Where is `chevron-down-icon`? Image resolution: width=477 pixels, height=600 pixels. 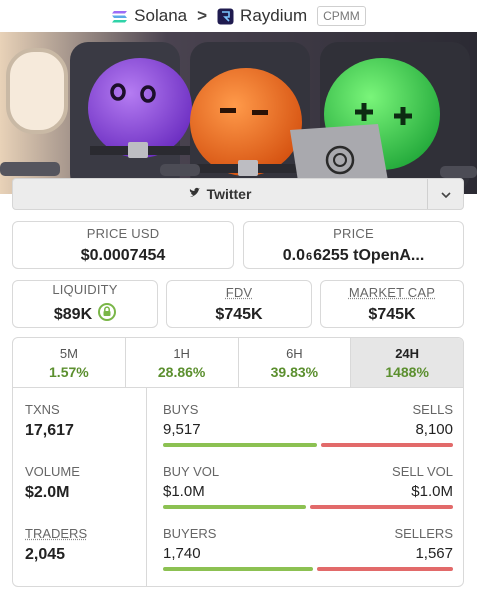
chevron-down-icon is located at coordinates (445, 194).